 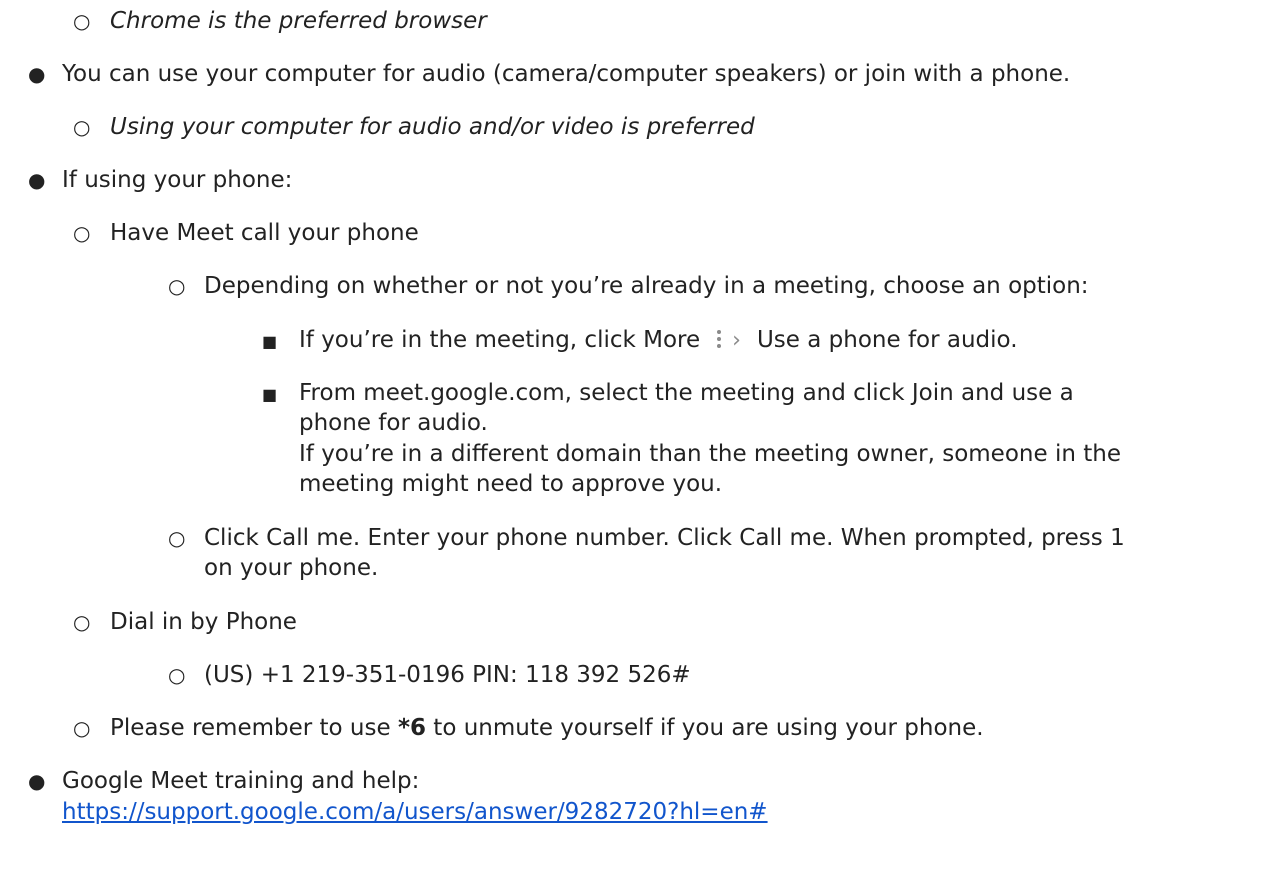 What do you see at coordinates (500, 340) in the screenshot?
I see `click-more-text: If you’re in the meeting, click More` at bounding box center [500, 340].